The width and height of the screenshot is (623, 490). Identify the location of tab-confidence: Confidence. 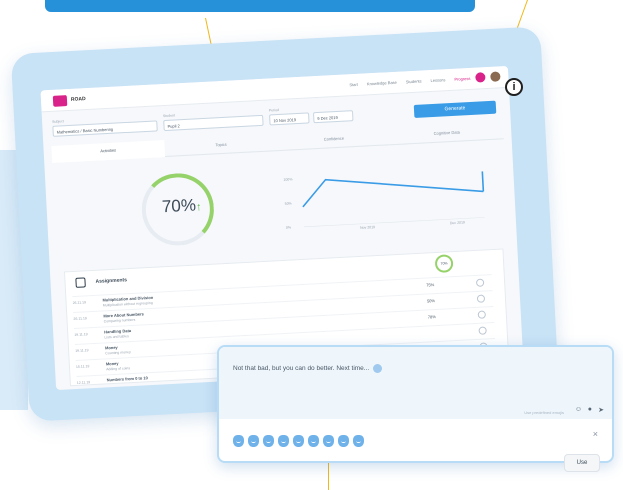
(334, 140).